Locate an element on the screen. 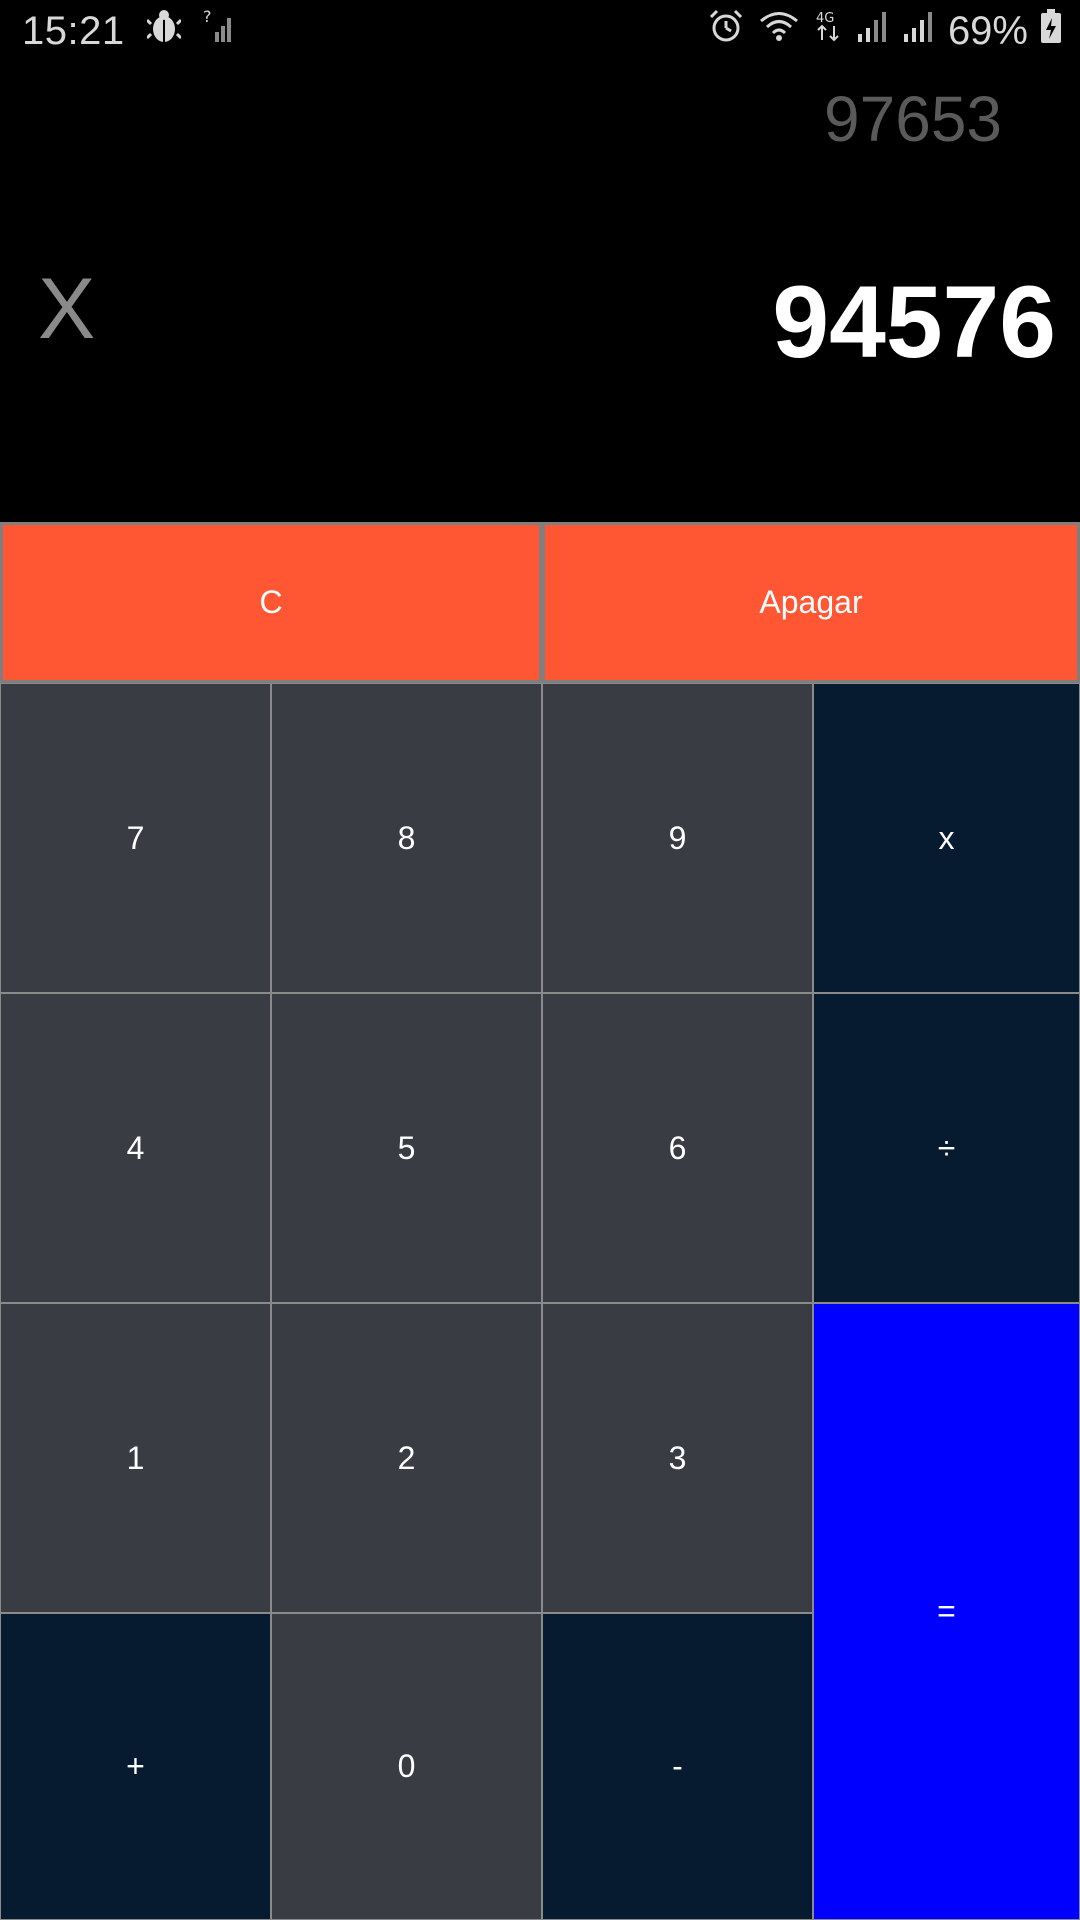  digit-0-button: 0 is located at coordinates (406, 1766).